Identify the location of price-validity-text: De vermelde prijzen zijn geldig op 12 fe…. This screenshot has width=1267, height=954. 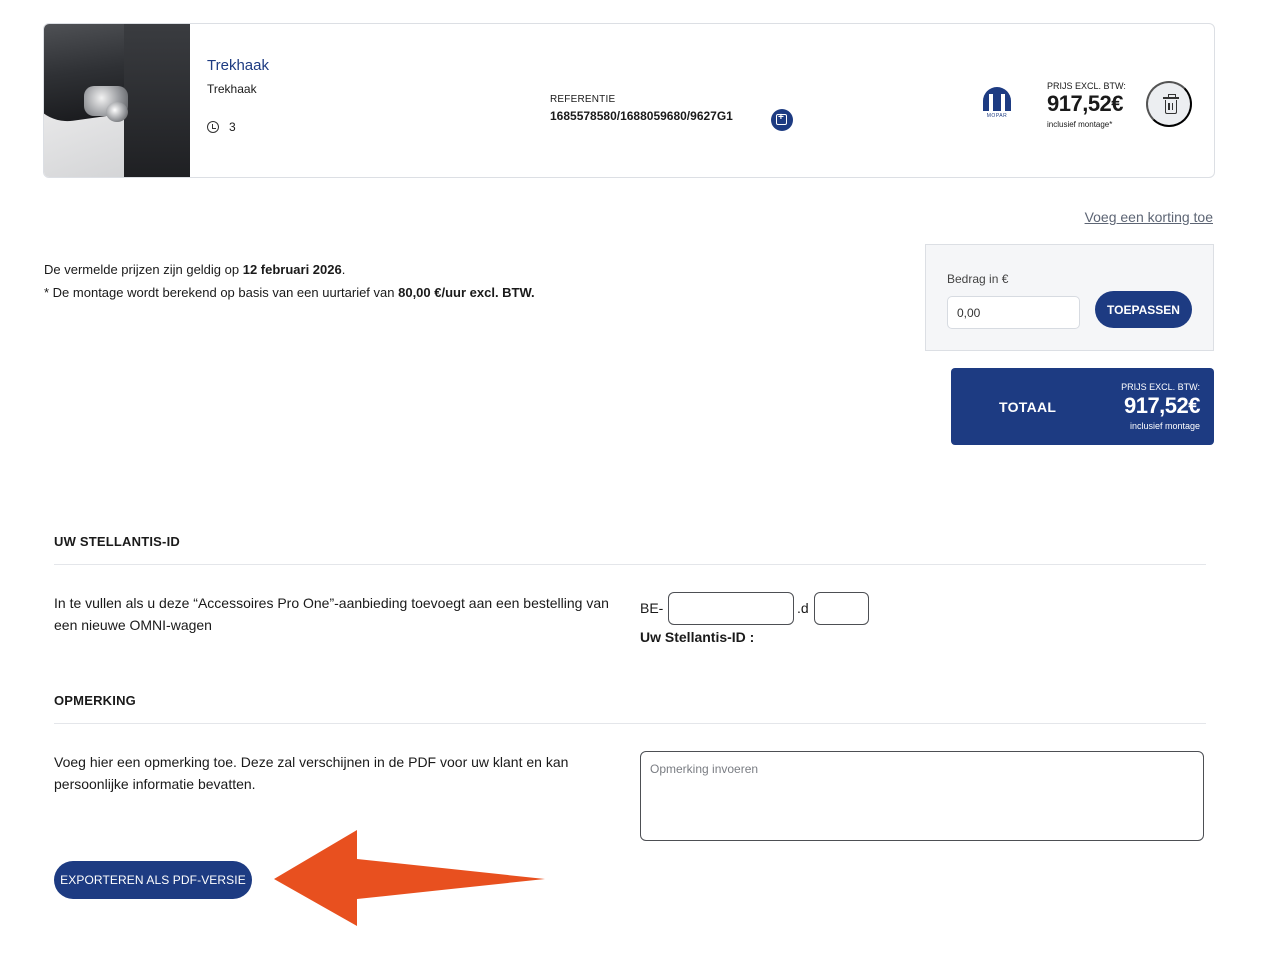
(195, 269).